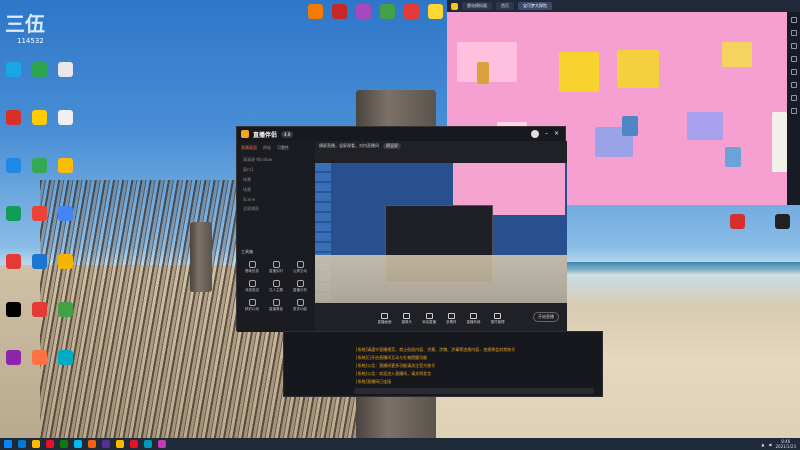 Image resolution: width=800 pixels, height=450 pixels. I want to click on minimize-icon: –, so click(546, 134).